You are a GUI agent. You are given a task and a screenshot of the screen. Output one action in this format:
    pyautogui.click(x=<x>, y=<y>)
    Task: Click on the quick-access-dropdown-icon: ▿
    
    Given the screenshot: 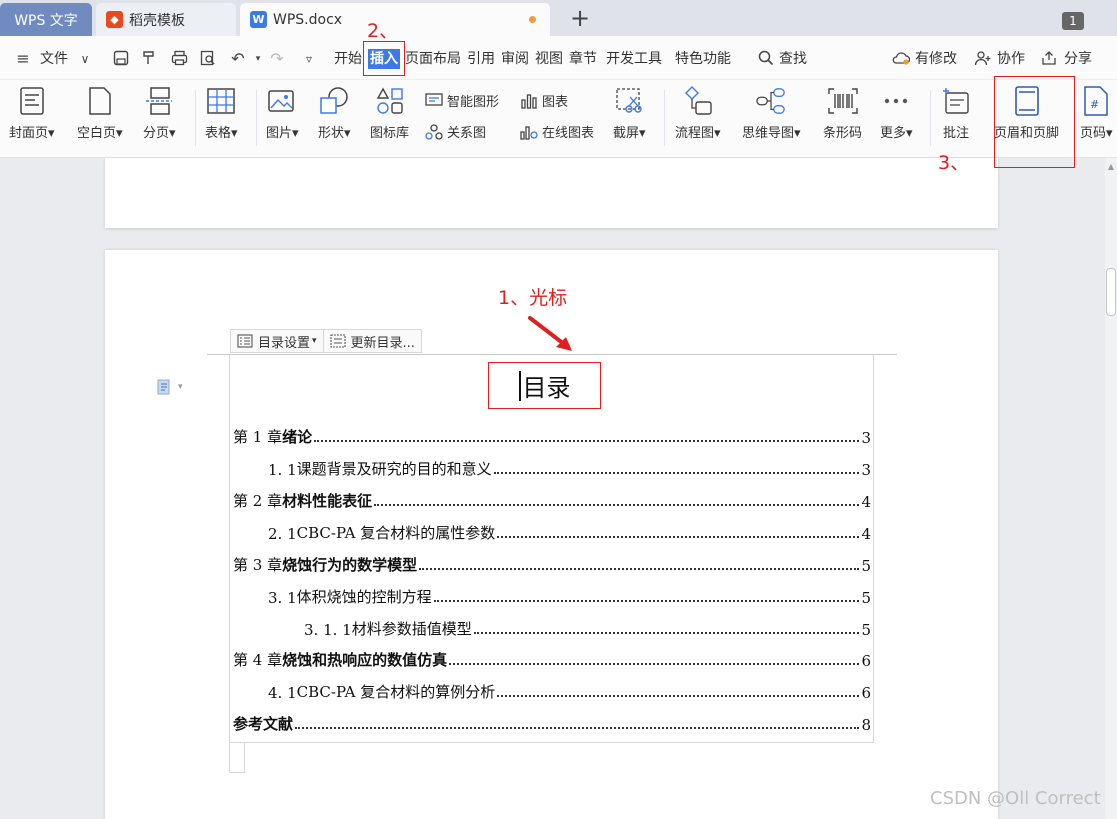 What is the action you would take?
    pyautogui.click(x=309, y=59)
    